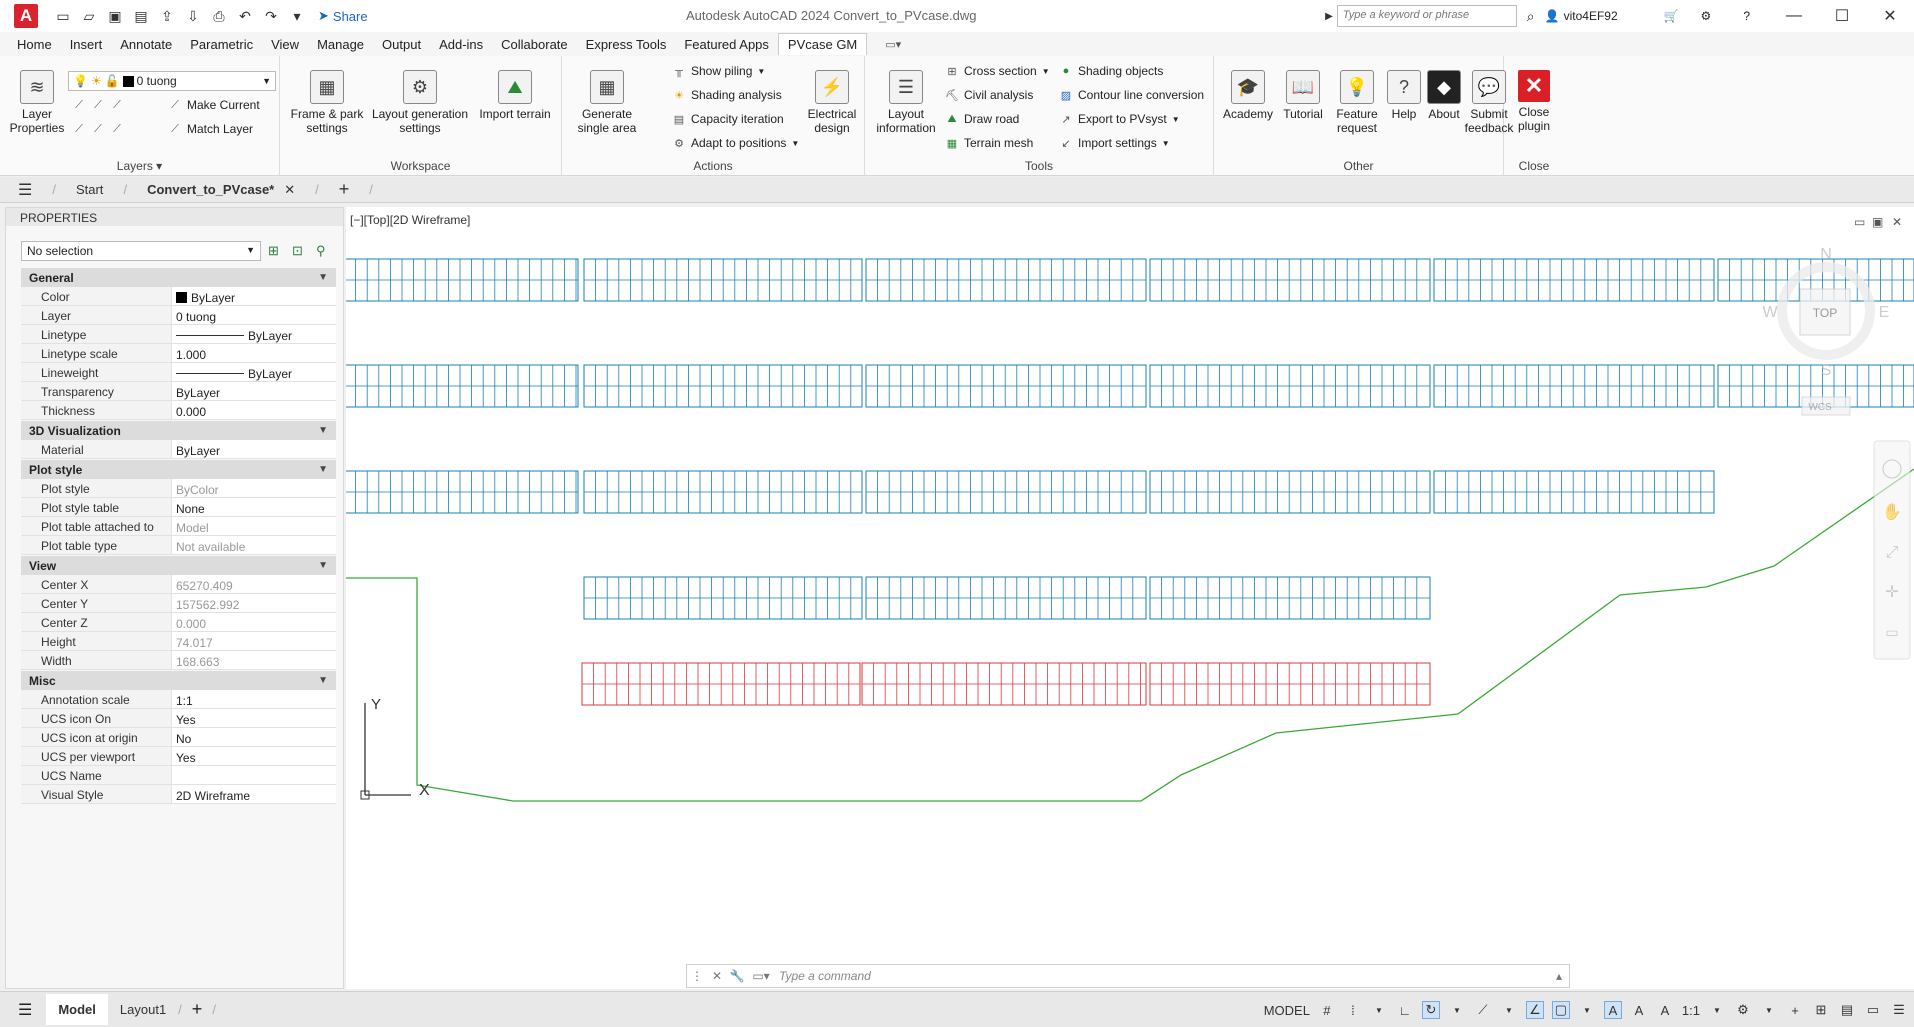  Describe the element at coordinates (285, 44) in the screenshot. I see `tab-view: View` at that location.